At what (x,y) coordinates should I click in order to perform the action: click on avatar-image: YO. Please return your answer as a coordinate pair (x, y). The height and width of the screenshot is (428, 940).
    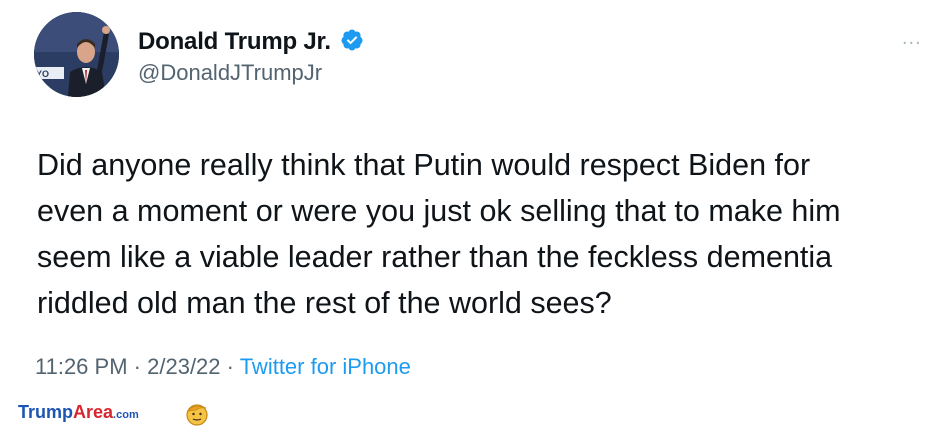
    Looking at the image, I should click on (76, 54).